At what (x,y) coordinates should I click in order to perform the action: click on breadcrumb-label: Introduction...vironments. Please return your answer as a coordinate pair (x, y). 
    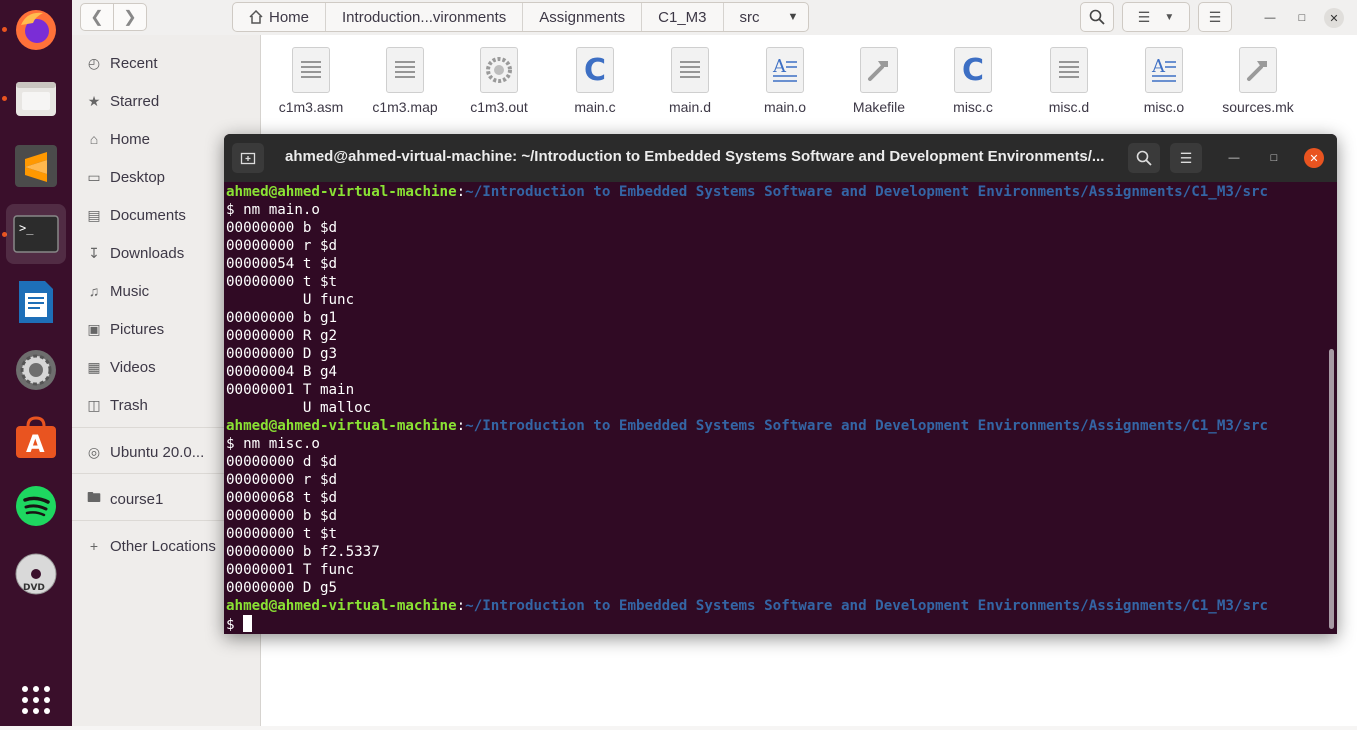
    Looking at the image, I should click on (424, 17).